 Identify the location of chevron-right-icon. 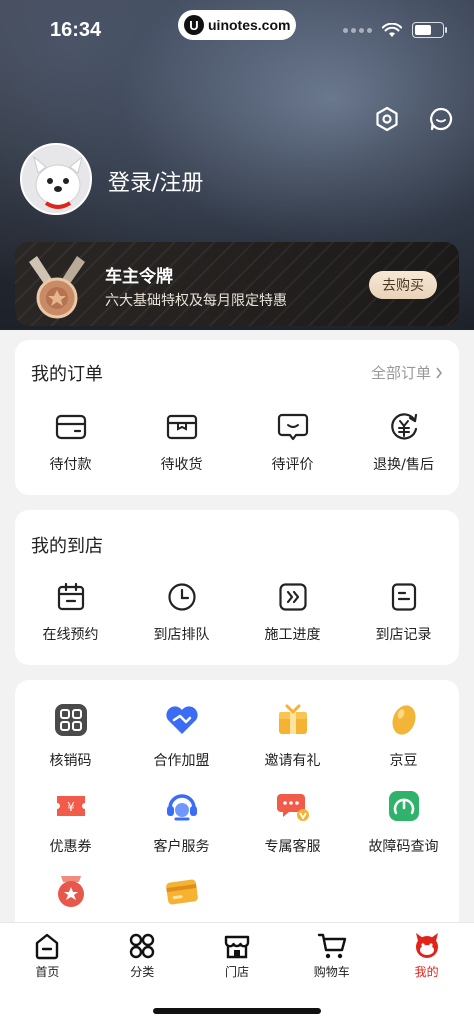
(439, 372).